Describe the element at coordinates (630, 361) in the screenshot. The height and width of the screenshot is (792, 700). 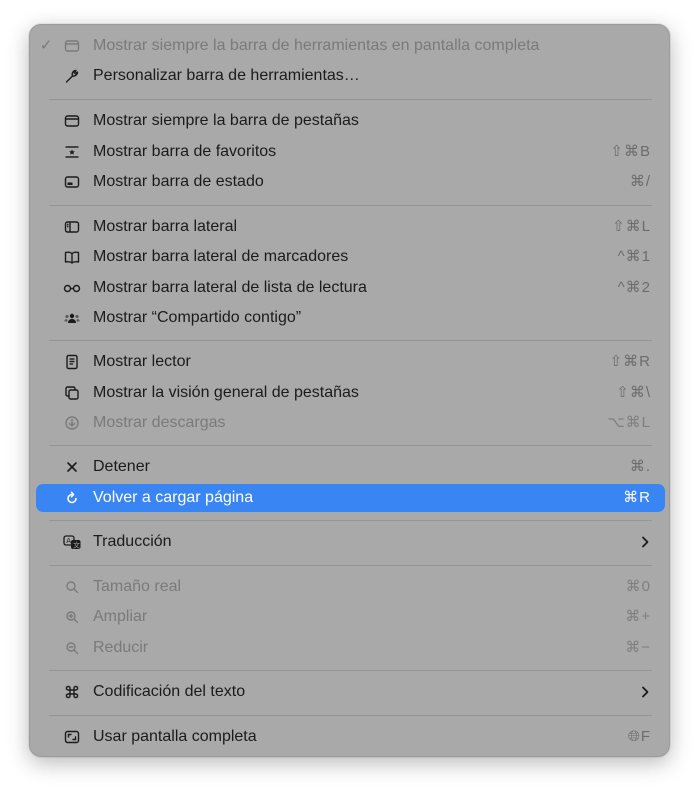
I see `keyboard-shortcut: ⇧⌘R` at that location.